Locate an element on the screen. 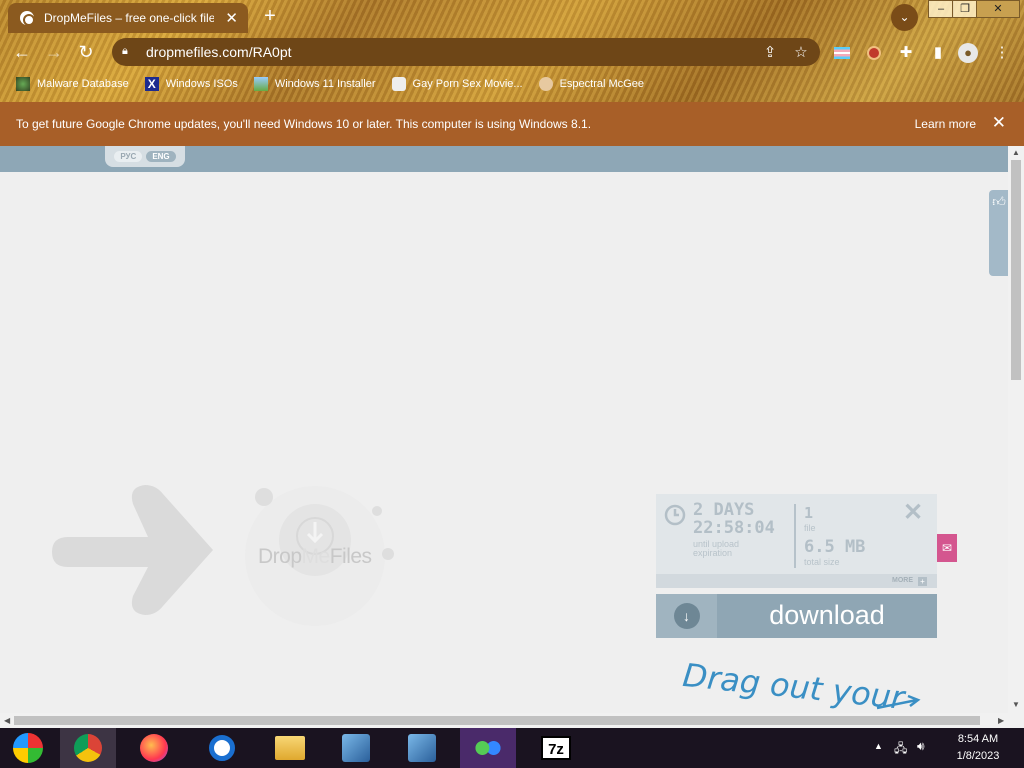 The width and height of the screenshot is (1024, 768). drag-out-text: Drag out your is located at coordinates (794, 686).